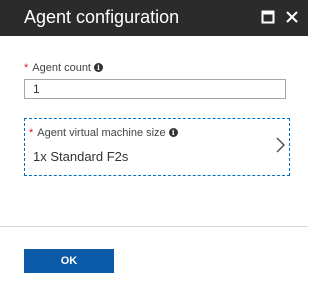  I want to click on agent-count-label: * Agent count i, so click(63, 68).